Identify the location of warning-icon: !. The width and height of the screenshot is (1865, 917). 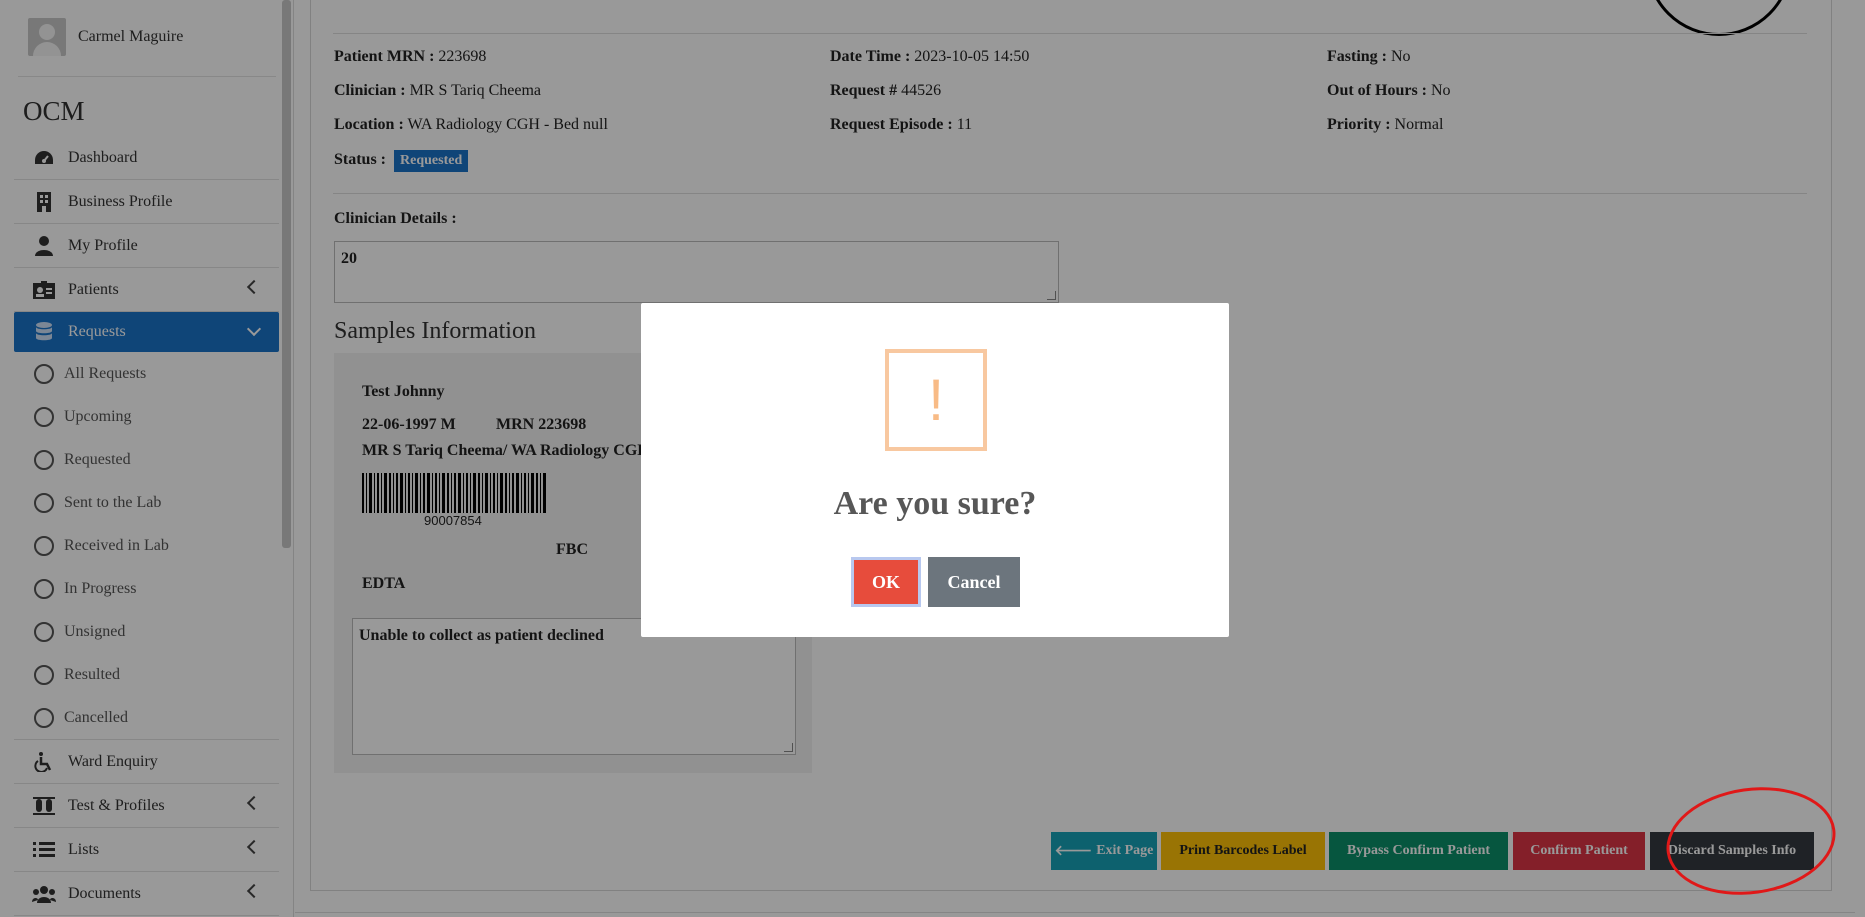
(936, 400).